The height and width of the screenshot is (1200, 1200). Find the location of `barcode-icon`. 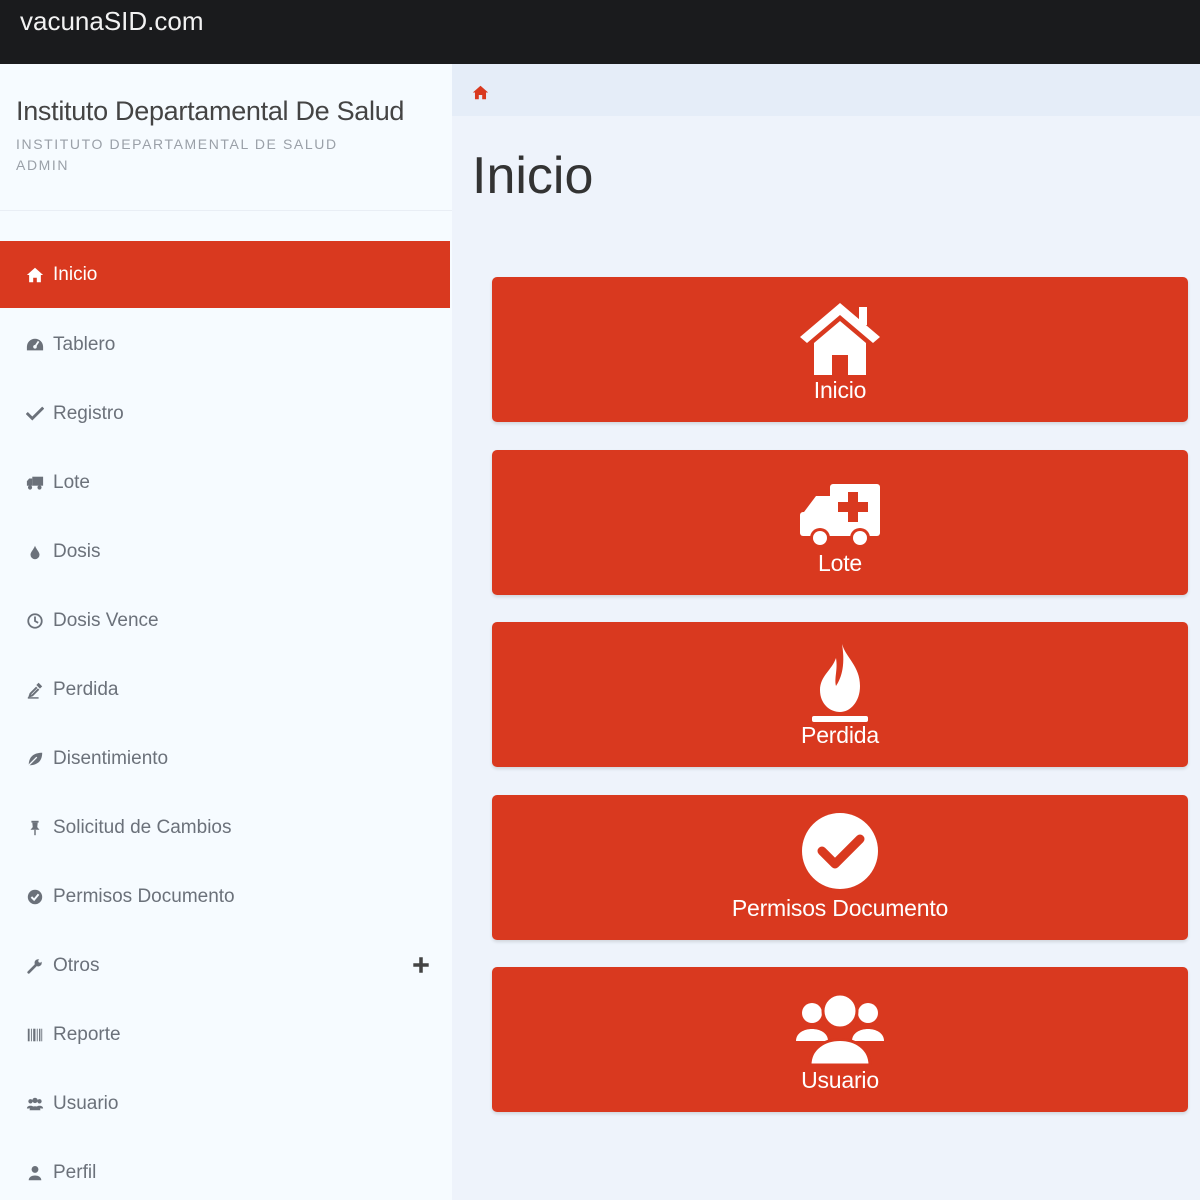

barcode-icon is located at coordinates (35, 1035).